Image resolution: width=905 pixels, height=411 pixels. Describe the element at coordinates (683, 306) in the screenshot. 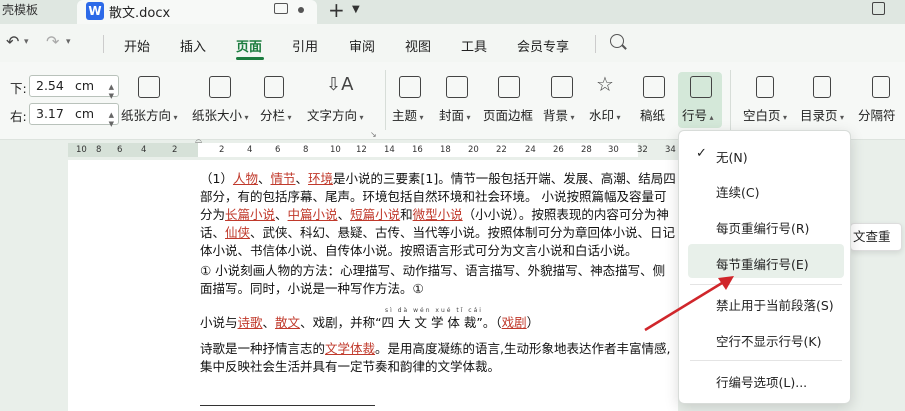

I see `arrow-shaft` at that location.